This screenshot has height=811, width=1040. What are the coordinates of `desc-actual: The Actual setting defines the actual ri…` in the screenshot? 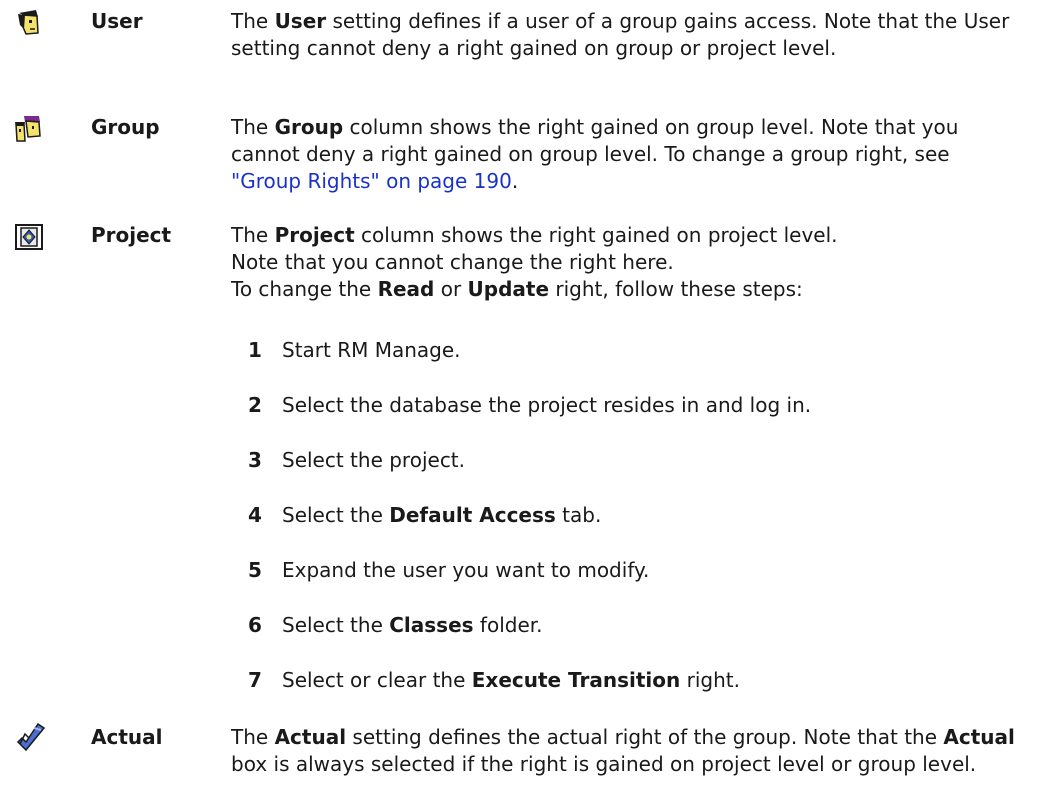 It's located at (623, 750).